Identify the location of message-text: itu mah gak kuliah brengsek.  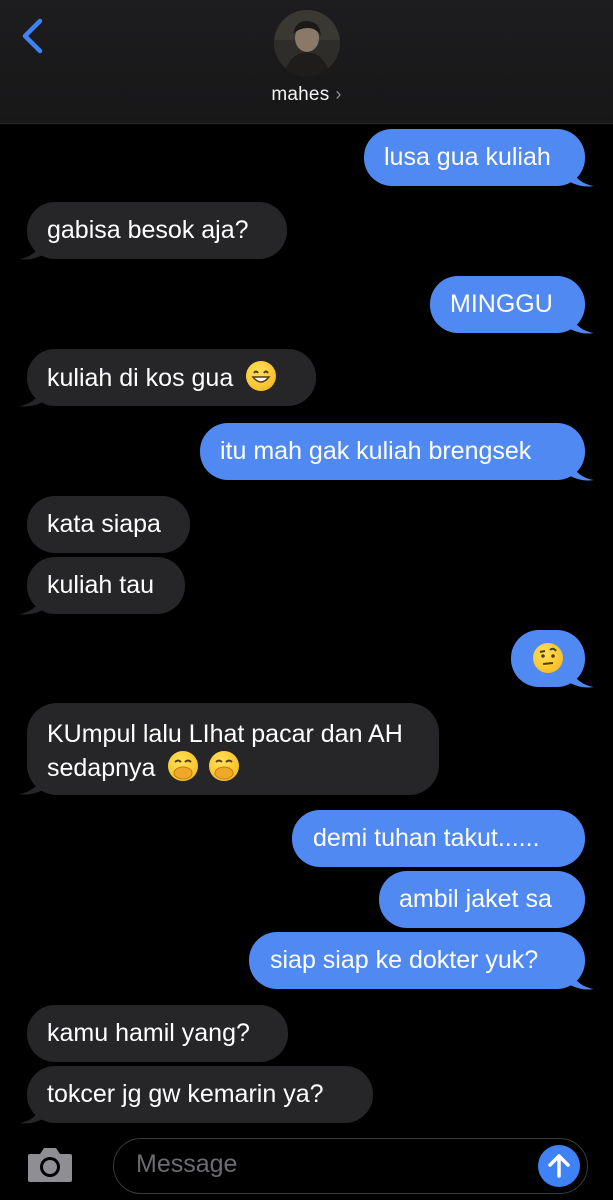
(376, 451).